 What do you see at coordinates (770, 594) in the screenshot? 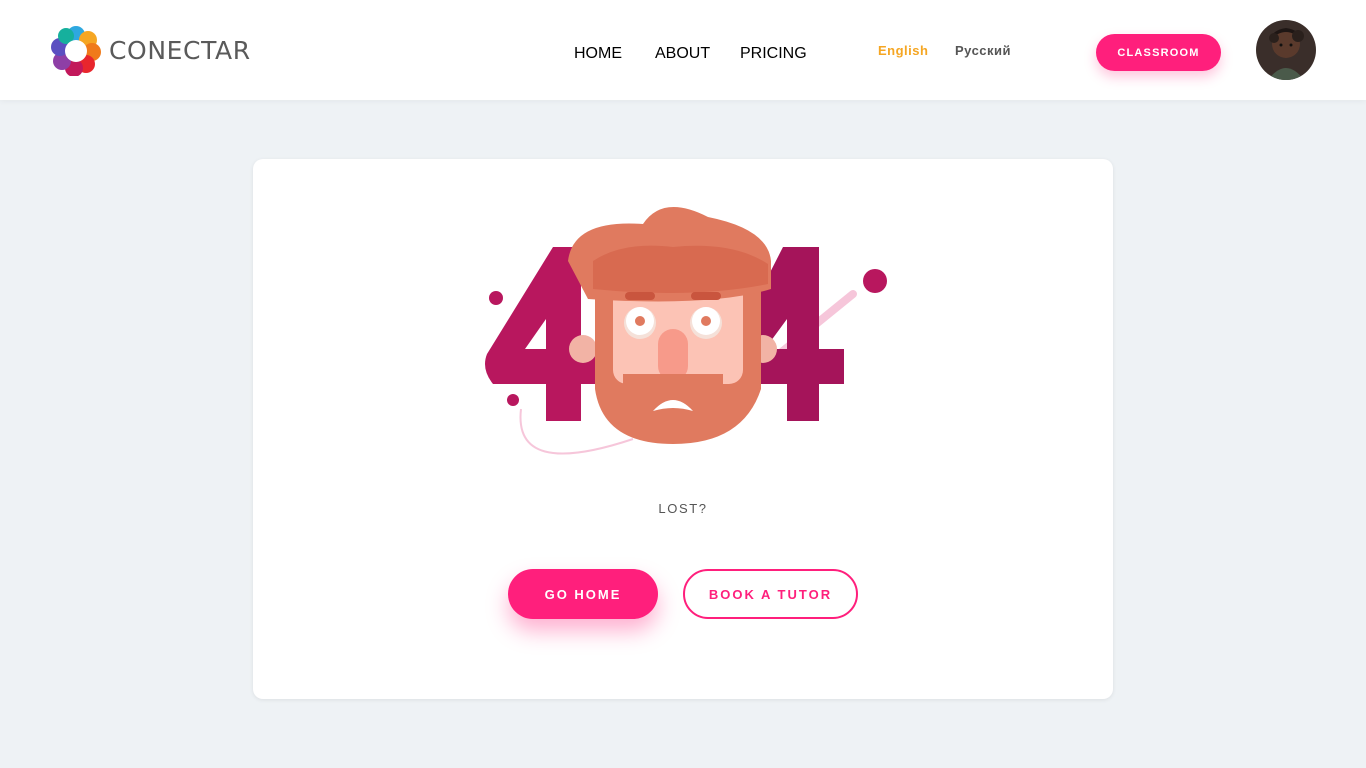
I see `book-tutor-button: BOOK A TUTOR` at bounding box center [770, 594].